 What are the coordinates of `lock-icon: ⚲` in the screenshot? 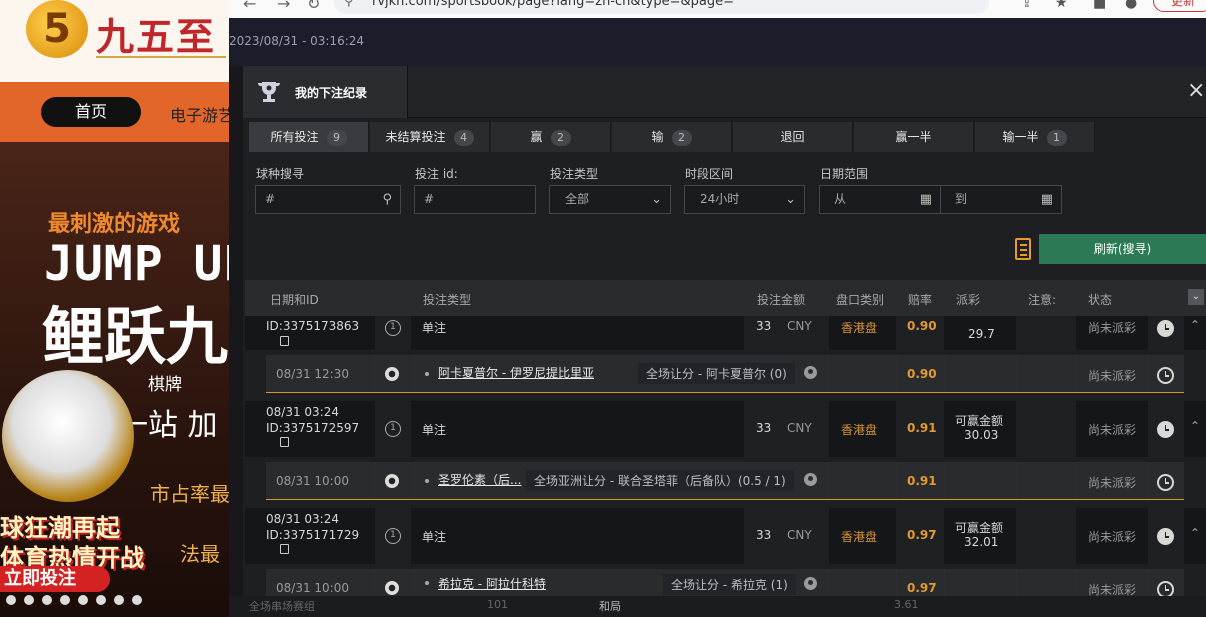 It's located at (349, 7).